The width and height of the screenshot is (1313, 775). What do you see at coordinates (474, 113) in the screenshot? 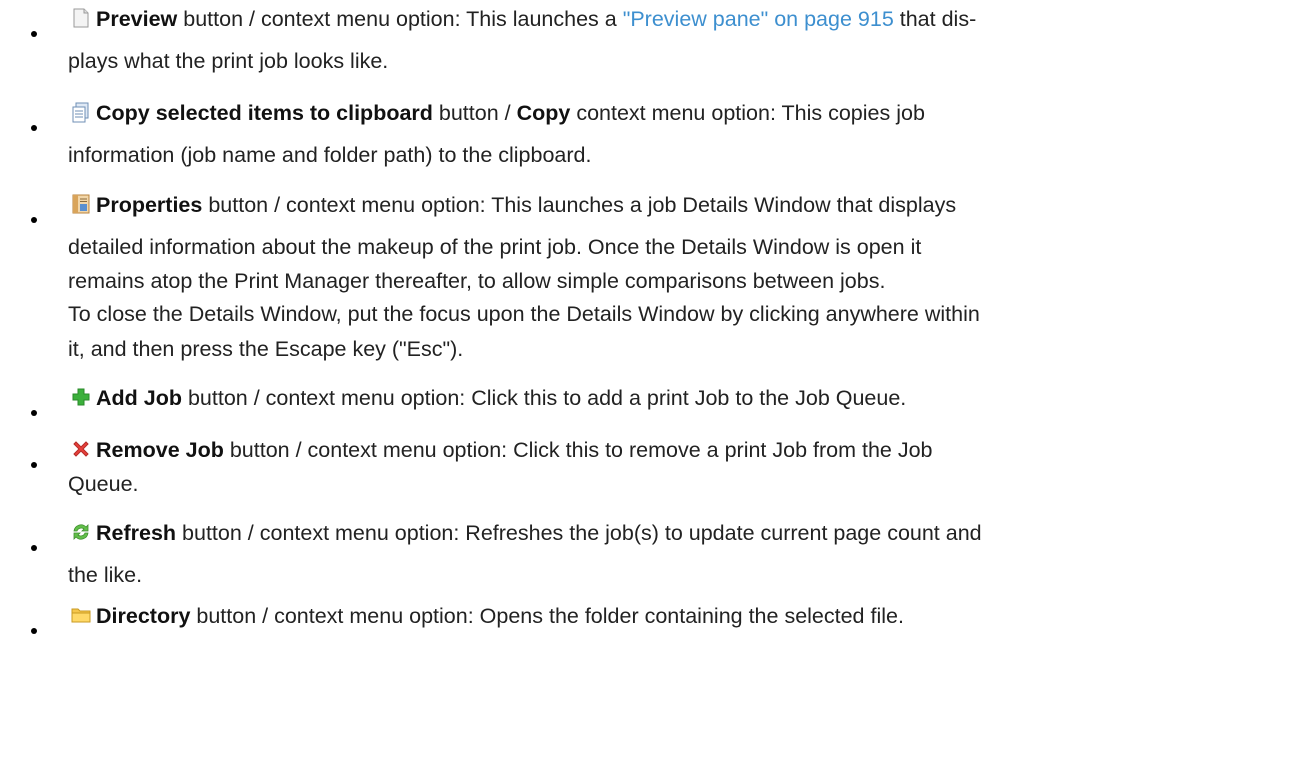
I see `item-text: button /` at bounding box center [474, 113].